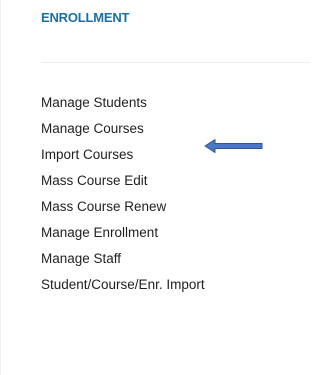  I want to click on menu-item-import-courses: Import Courses, so click(123, 155).